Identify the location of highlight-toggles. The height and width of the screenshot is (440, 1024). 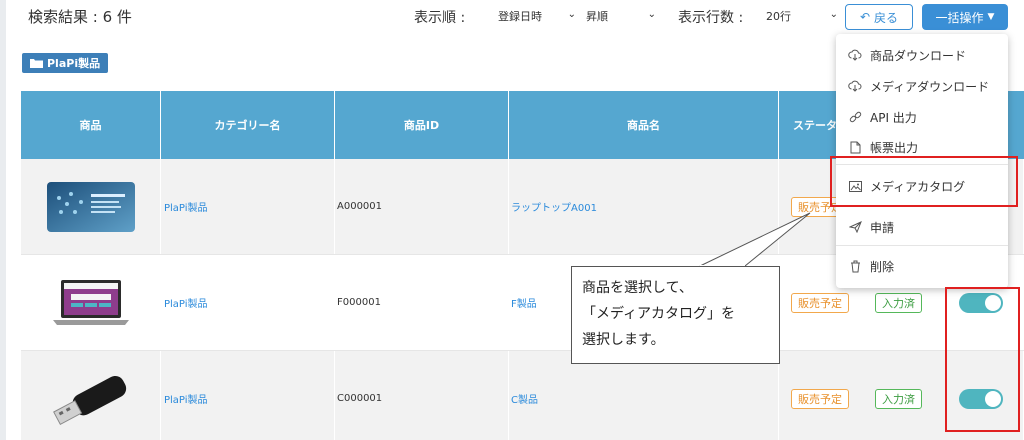
(982, 359).